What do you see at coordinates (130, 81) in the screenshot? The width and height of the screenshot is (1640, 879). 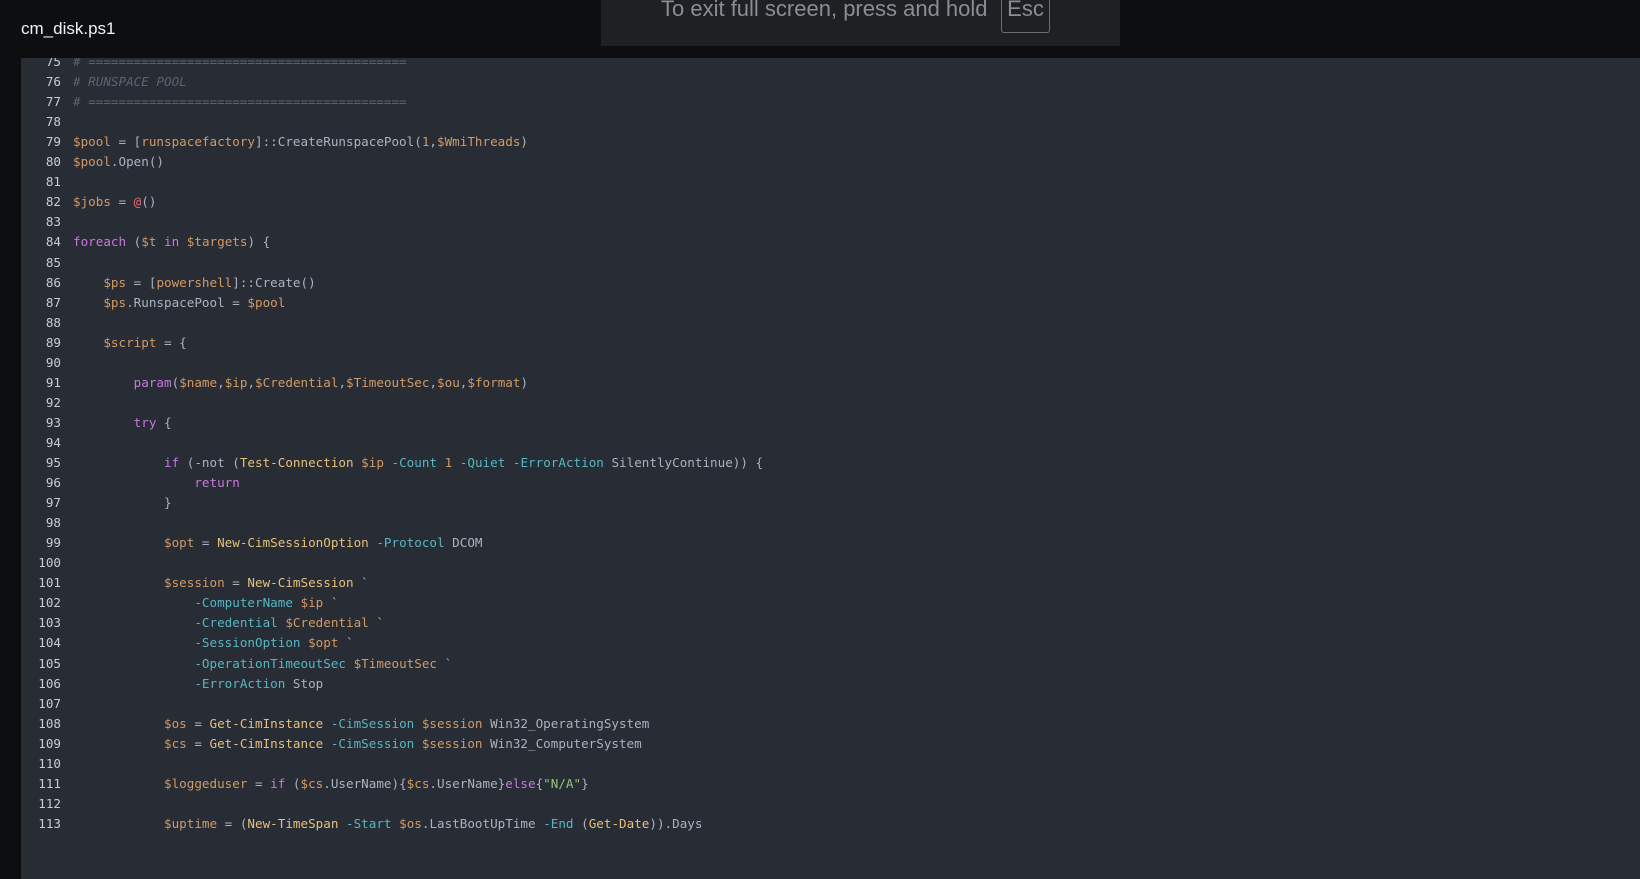 I see `code-text: # RUNSPACE POOL` at bounding box center [130, 81].